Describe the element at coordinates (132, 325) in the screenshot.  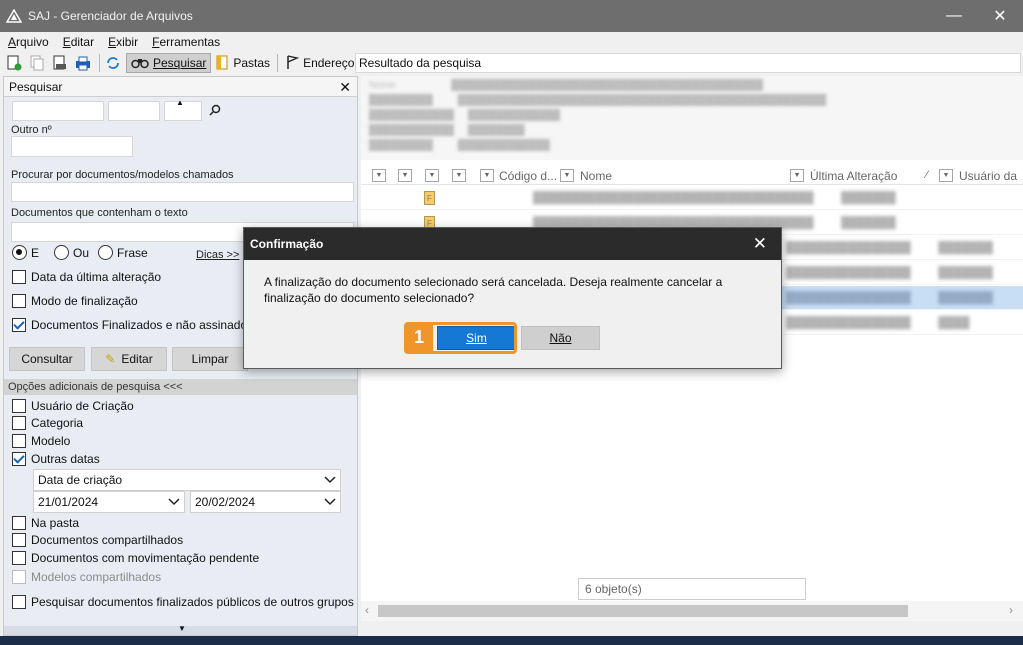
I see `check-finalizados: Documentos Finalizados e não assinados` at that location.